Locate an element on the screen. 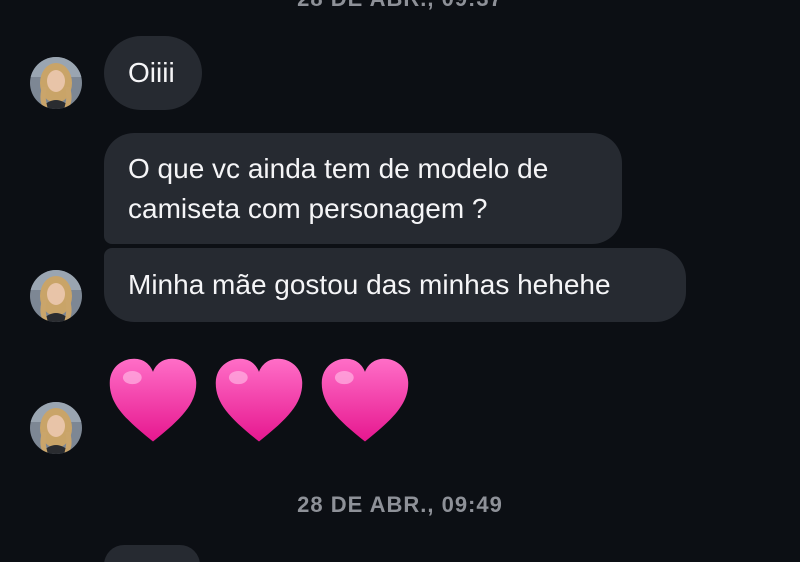  message-bubble: Oiiii is located at coordinates (153, 73).